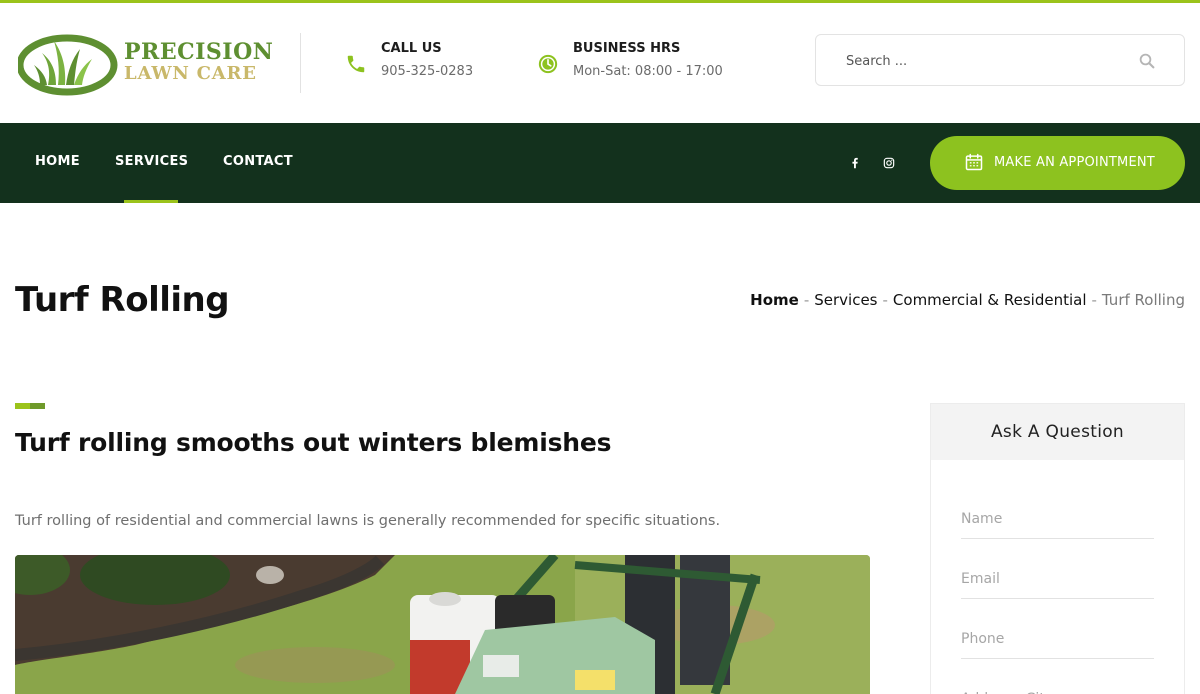 The image size is (1200, 694). I want to click on email-field, so click(1057, 579).